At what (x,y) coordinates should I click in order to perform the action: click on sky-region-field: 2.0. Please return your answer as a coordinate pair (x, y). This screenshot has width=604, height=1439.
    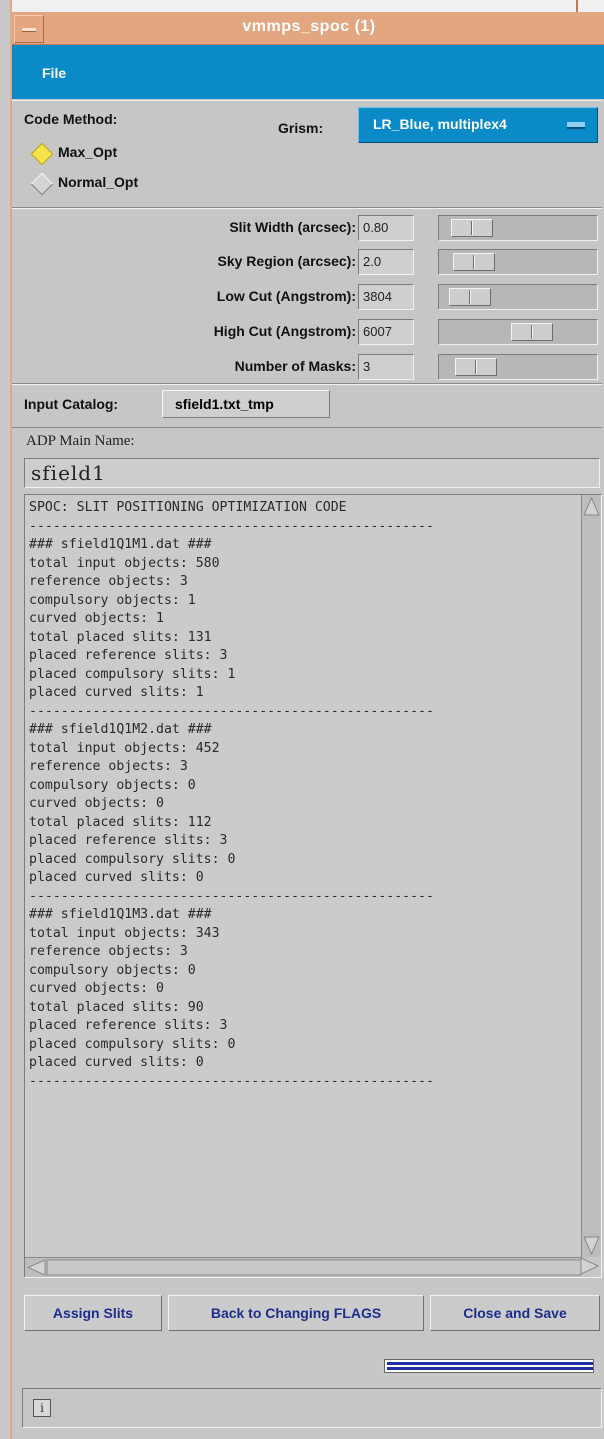
    Looking at the image, I should click on (386, 262).